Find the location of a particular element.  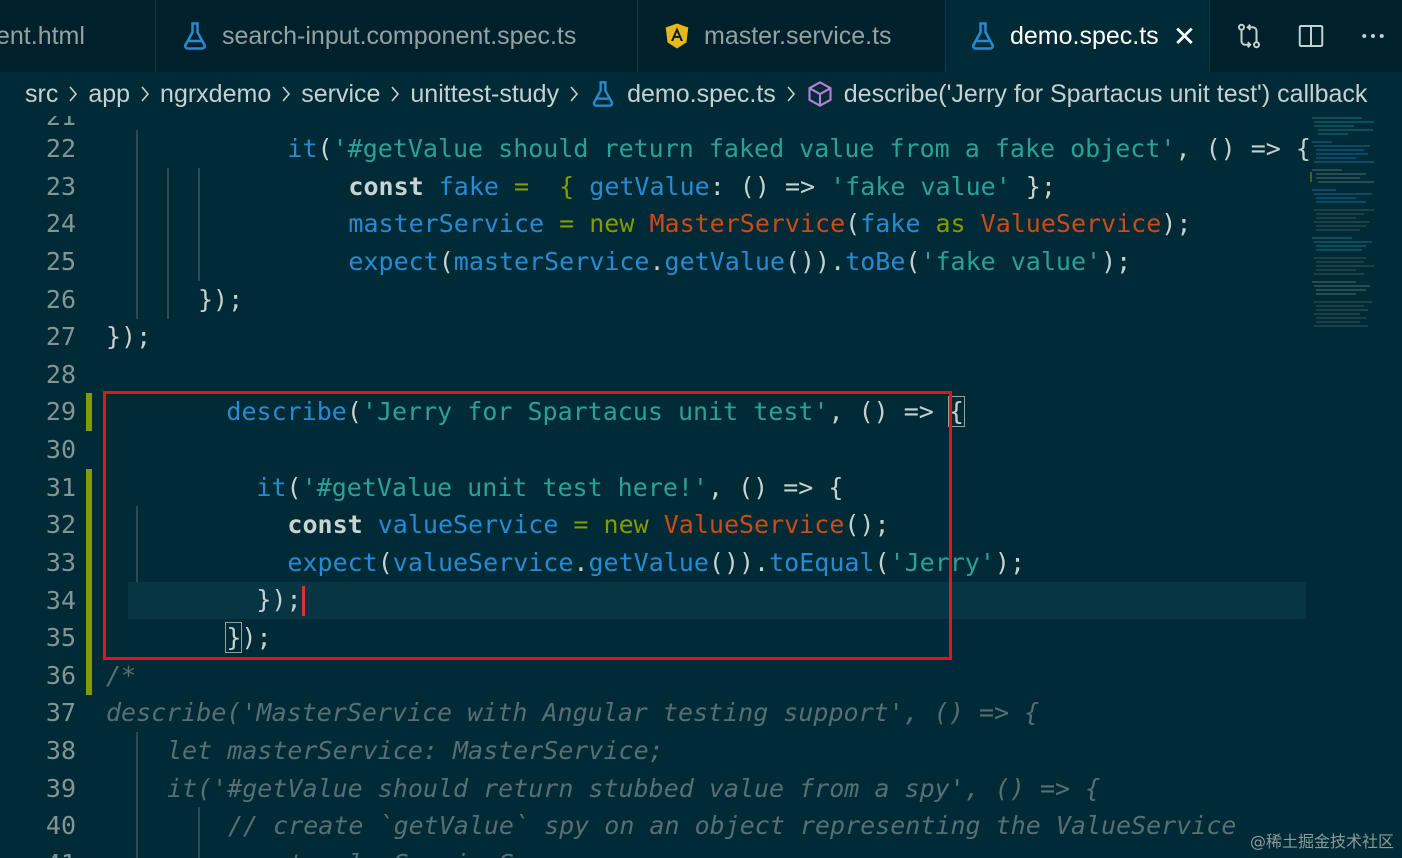

line-number: 30 is located at coordinates (60, 450).